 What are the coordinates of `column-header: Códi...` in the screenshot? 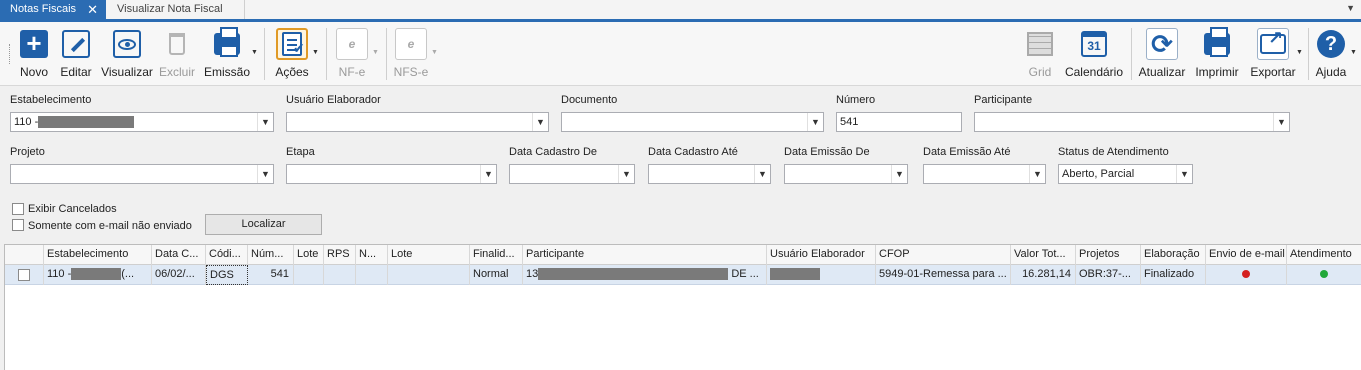 It's located at (227, 255).